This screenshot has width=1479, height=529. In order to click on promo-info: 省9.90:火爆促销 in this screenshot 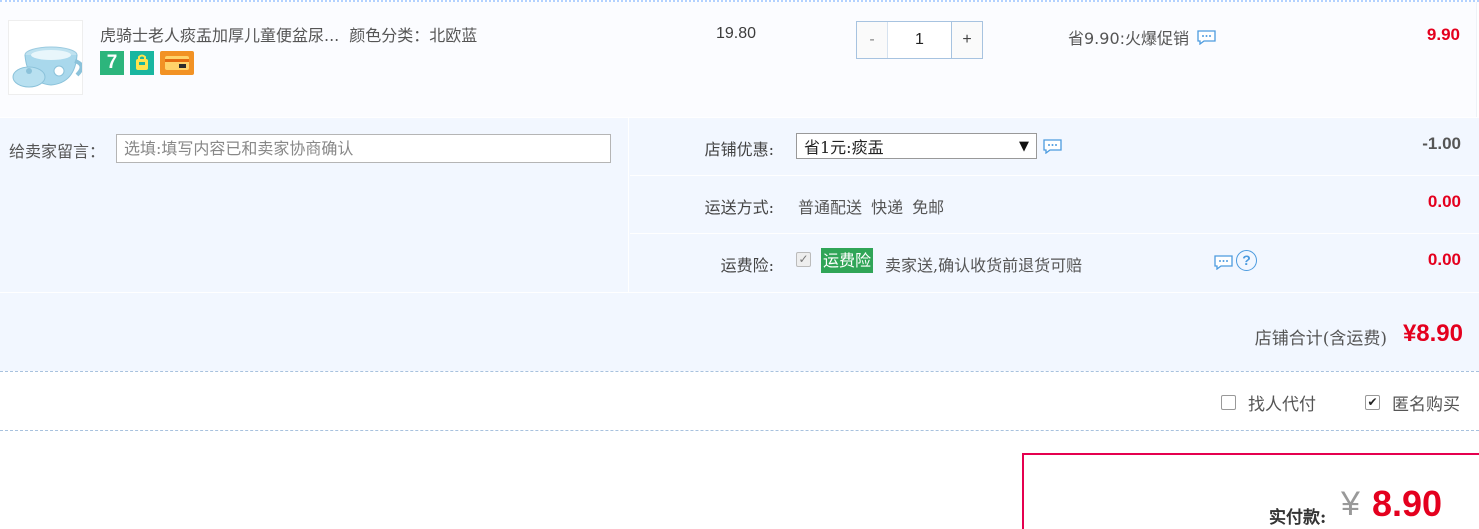, I will do `click(1142, 37)`.